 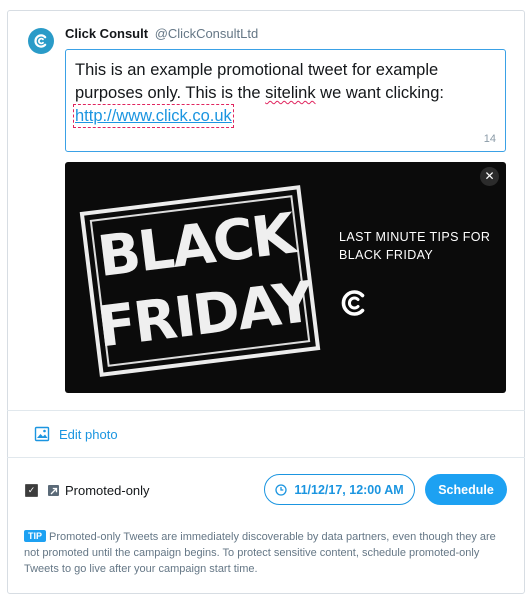 I want to click on close-icon: ✕, so click(x=489, y=176).